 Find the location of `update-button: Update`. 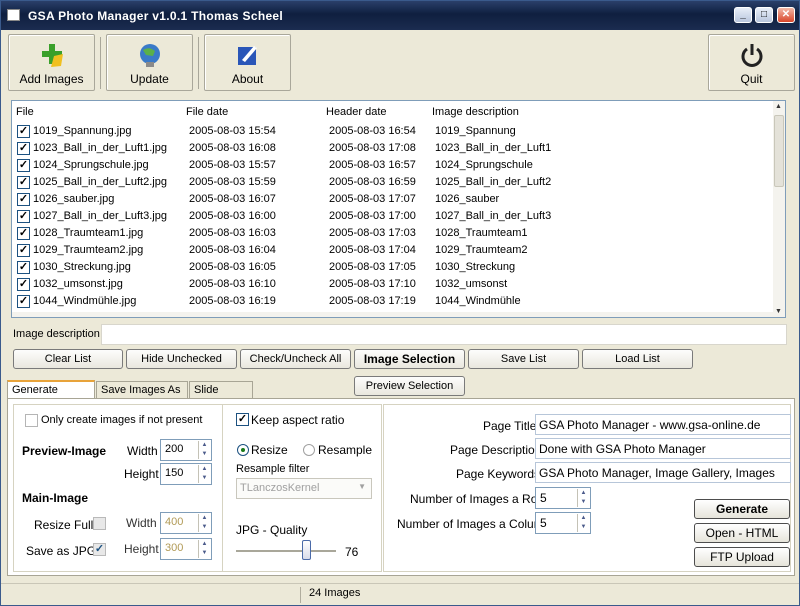

update-button: Update is located at coordinates (149, 62).